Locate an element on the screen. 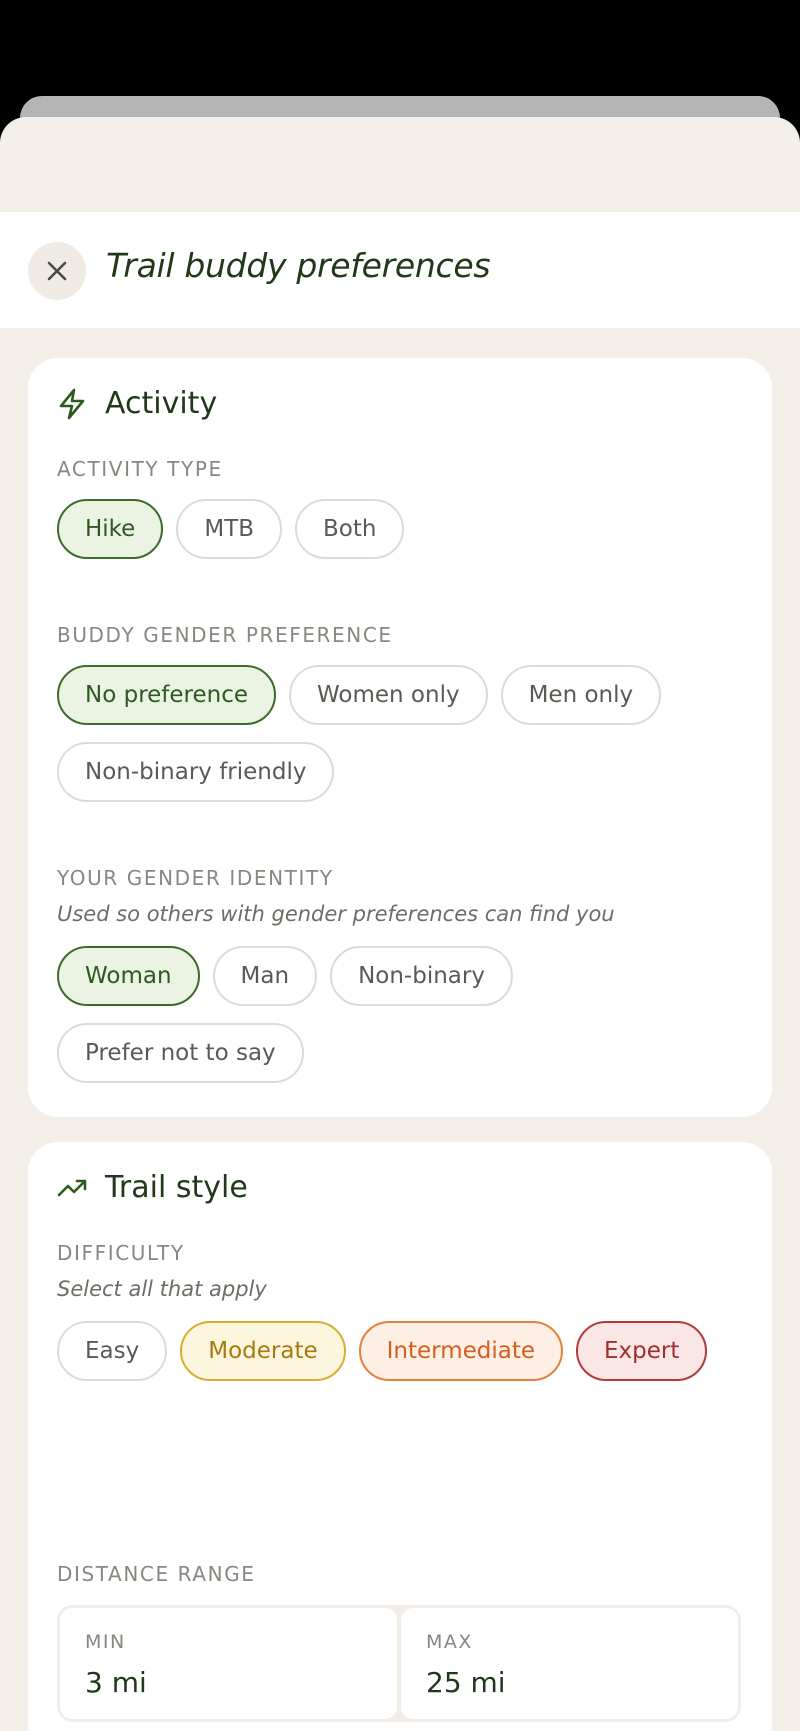  chip-non-binary-friendly: Non-binary friendly is located at coordinates (196, 772).